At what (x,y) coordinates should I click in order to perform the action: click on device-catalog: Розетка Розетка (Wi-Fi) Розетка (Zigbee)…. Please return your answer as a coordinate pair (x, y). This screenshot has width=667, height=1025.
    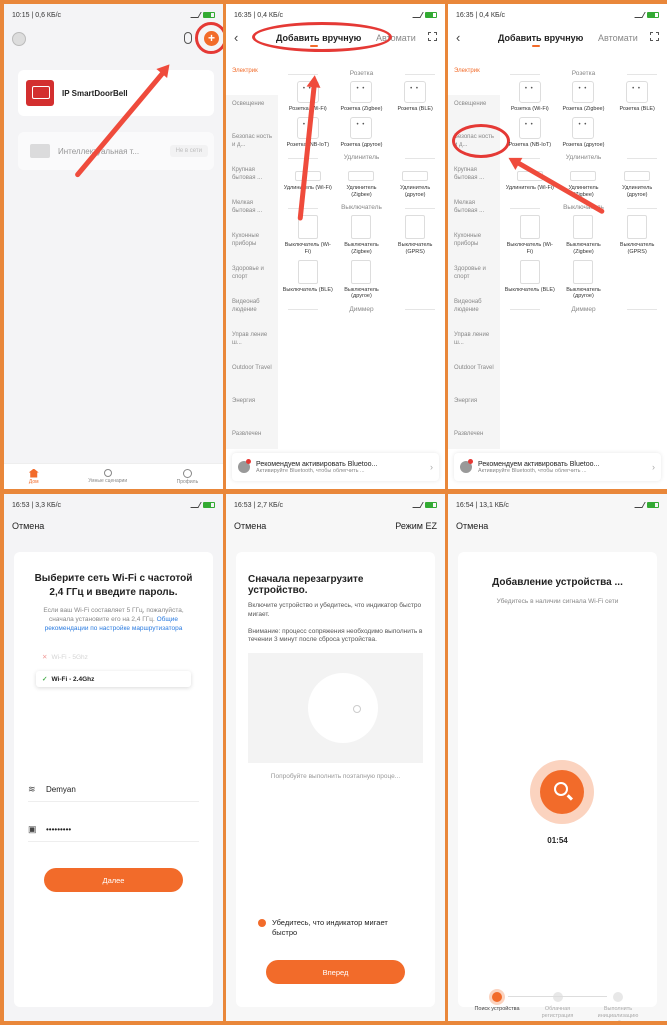
    Looking at the image, I should click on (583, 191).